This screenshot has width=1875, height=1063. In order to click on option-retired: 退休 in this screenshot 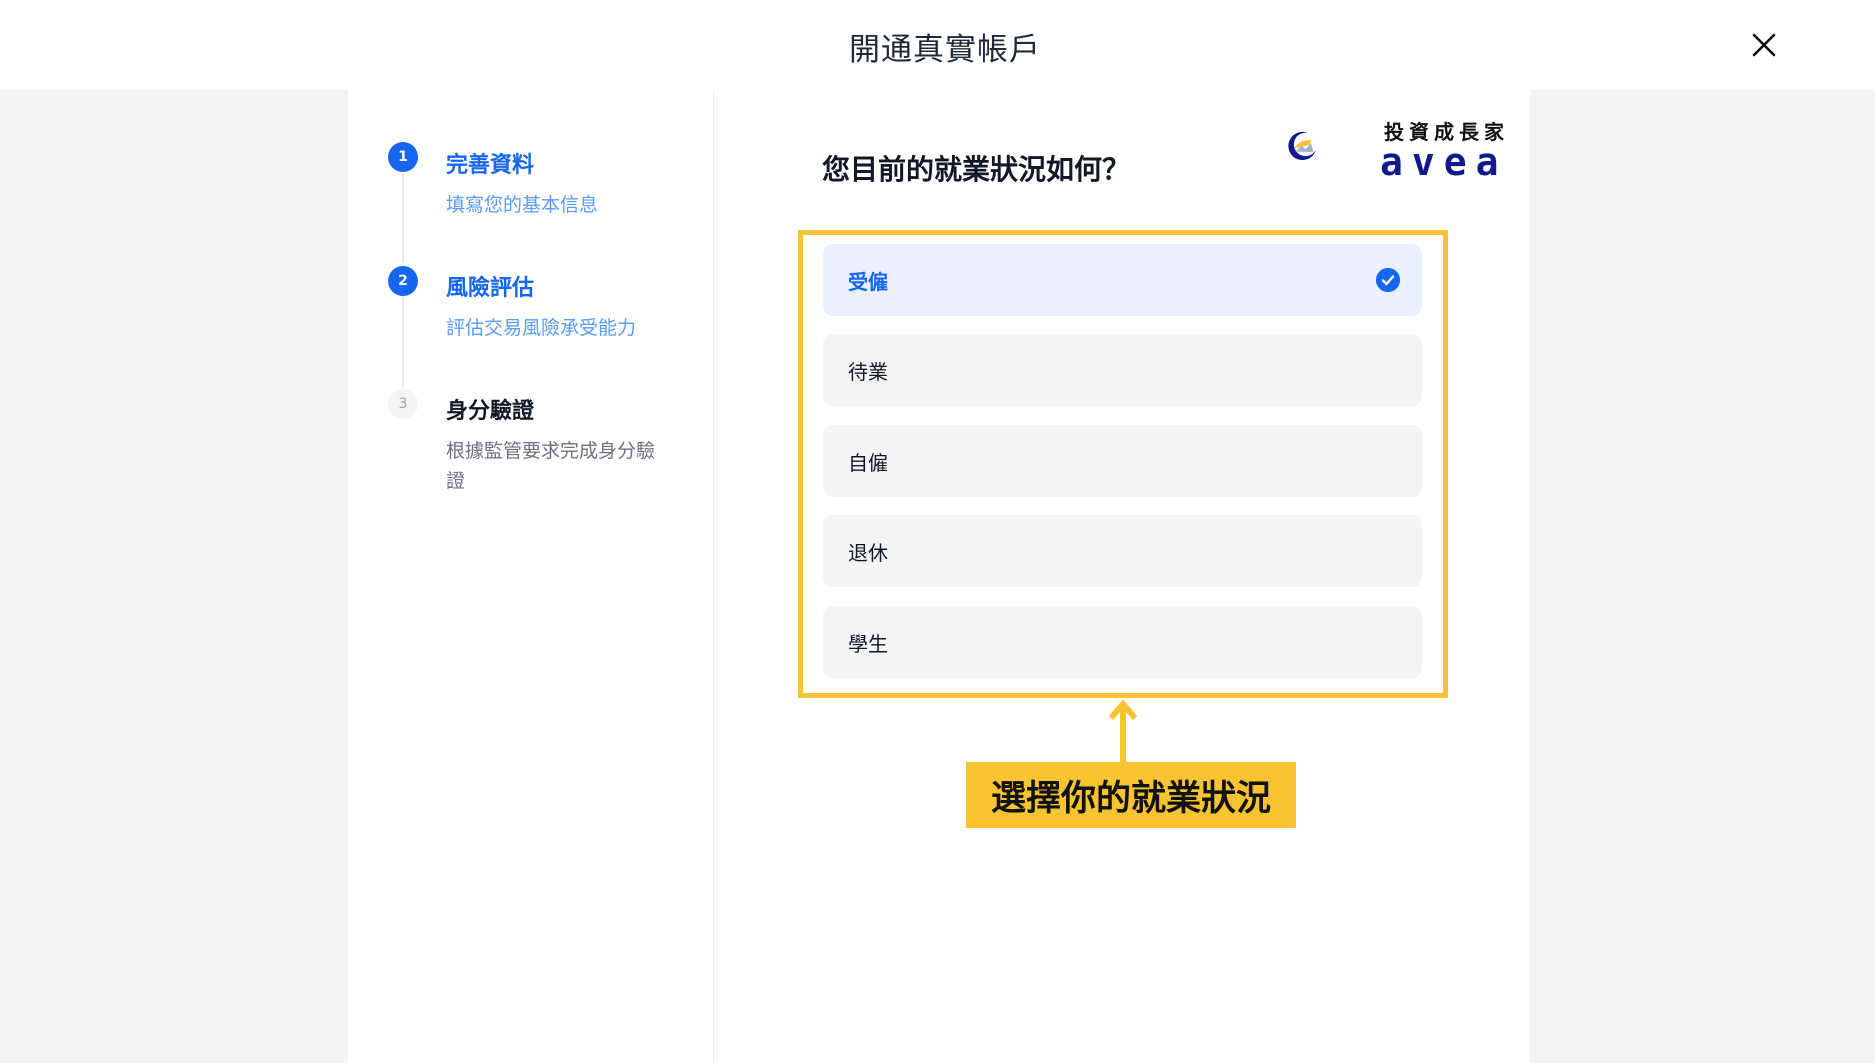, I will do `click(1122, 551)`.